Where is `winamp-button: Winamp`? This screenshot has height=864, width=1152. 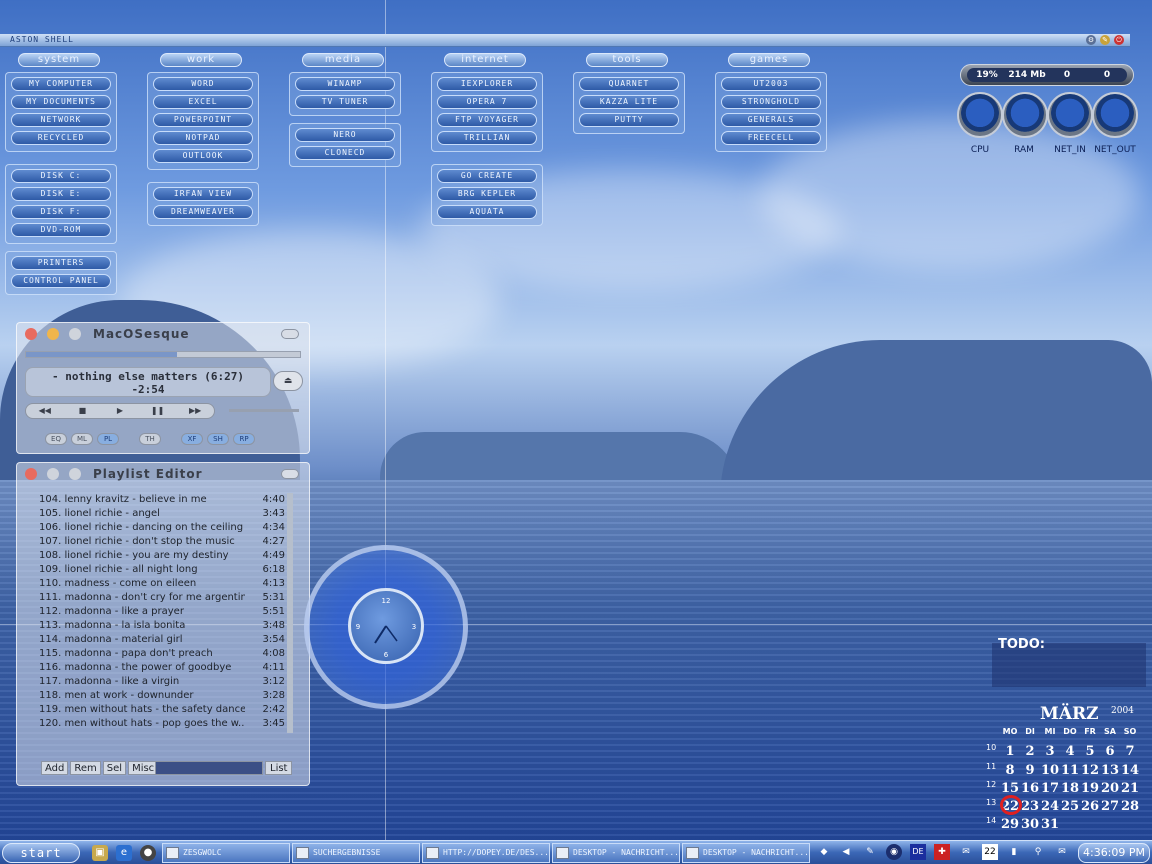
winamp-button: Winamp is located at coordinates (345, 84).